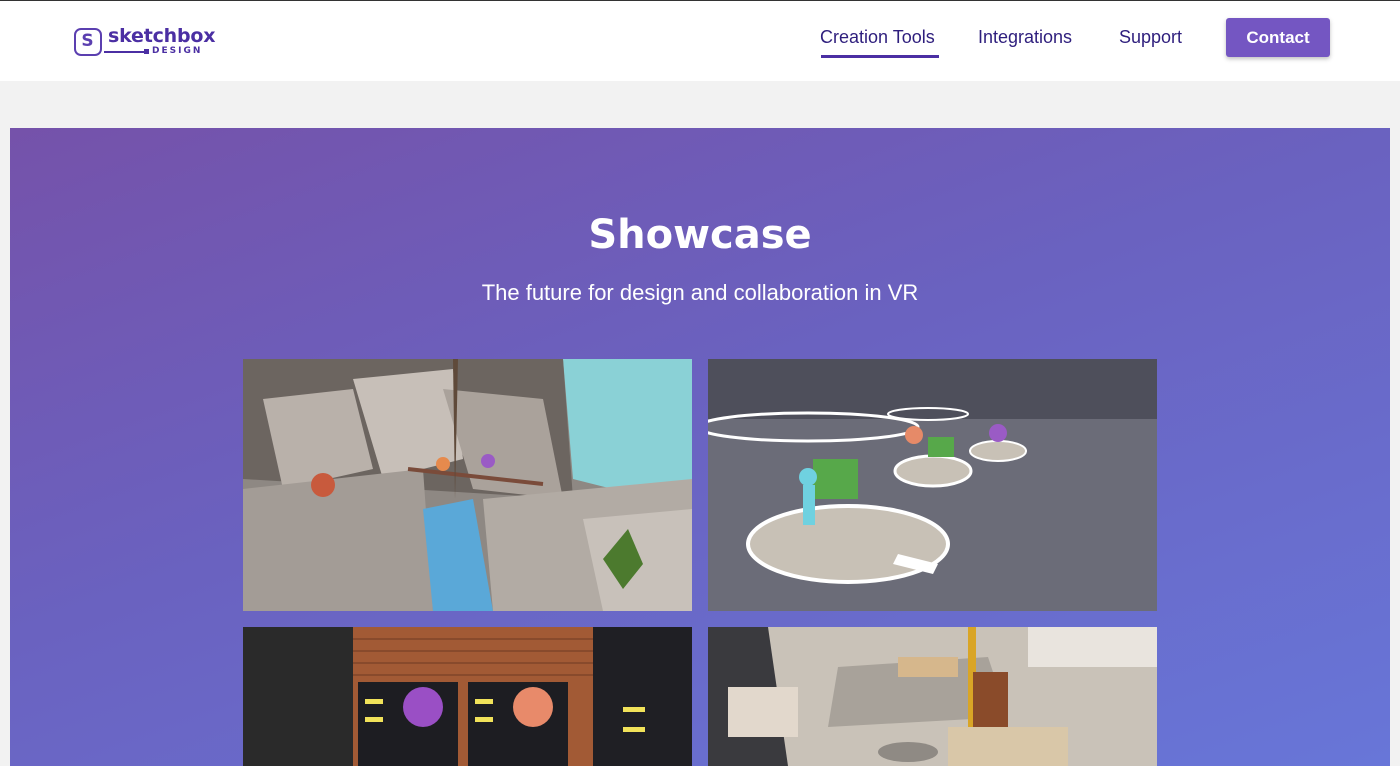 This screenshot has height=766, width=1400. I want to click on showcase-image-collaboration, so click(932, 485).